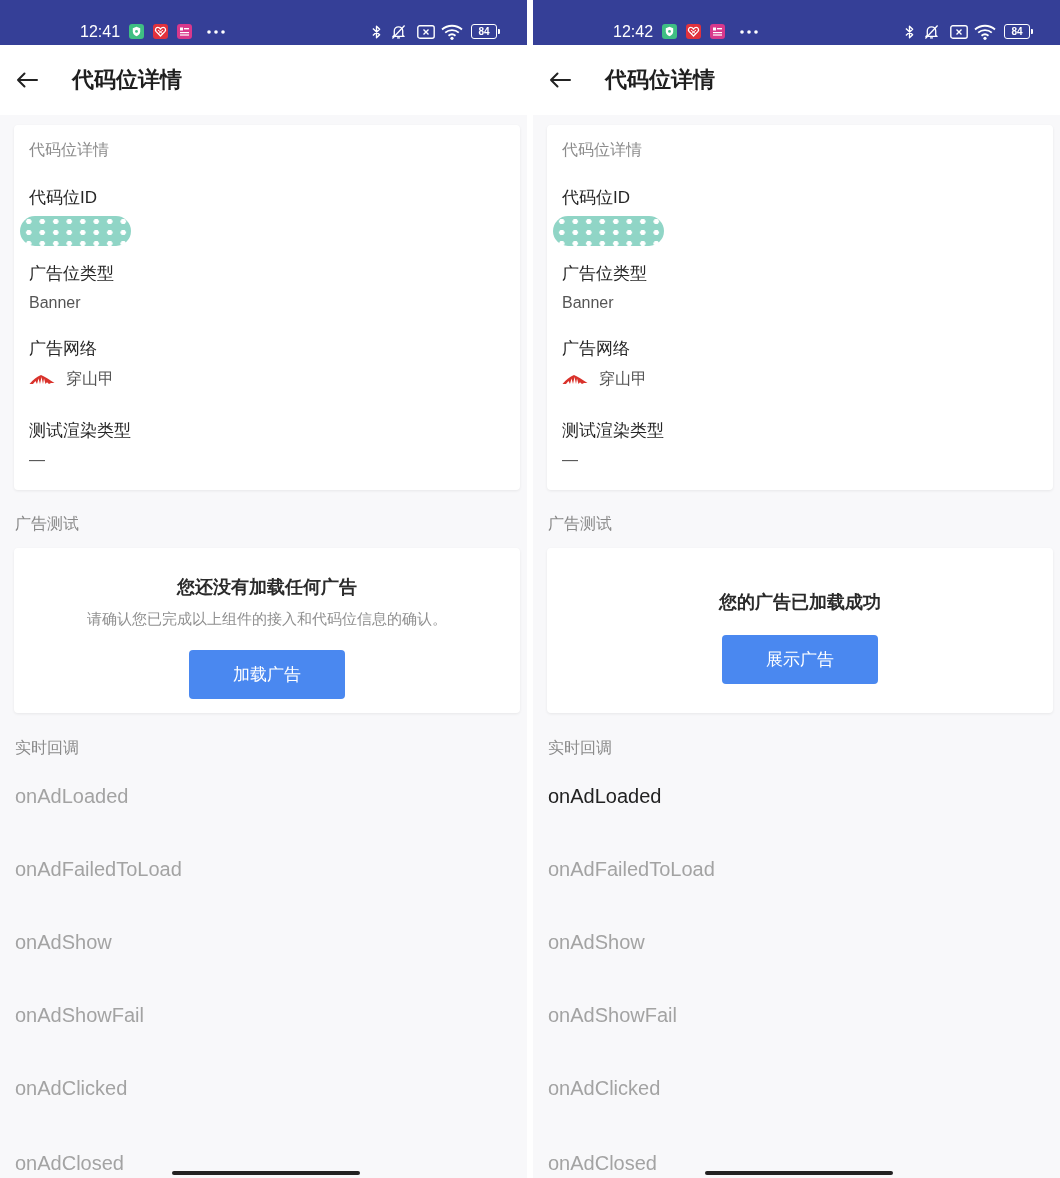 The height and width of the screenshot is (1178, 1060). I want to click on ad-action-button: 展示广告, so click(800, 659).